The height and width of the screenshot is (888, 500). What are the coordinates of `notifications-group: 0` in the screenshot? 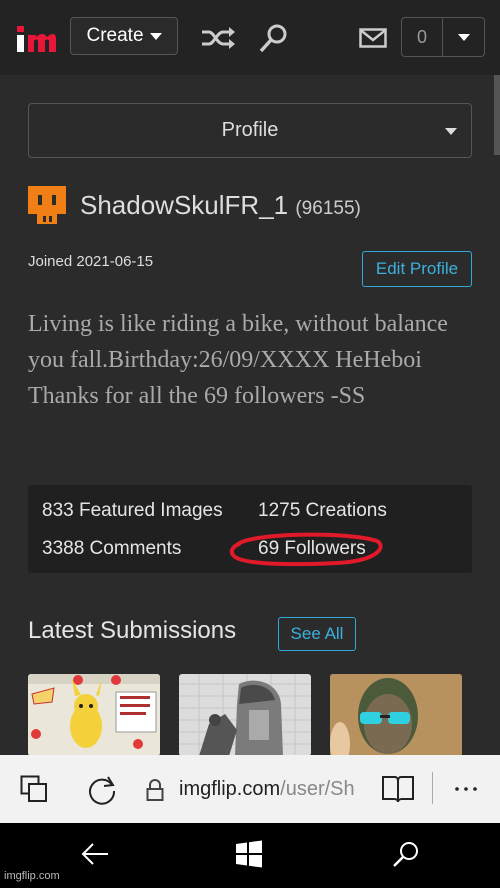 It's located at (443, 37).